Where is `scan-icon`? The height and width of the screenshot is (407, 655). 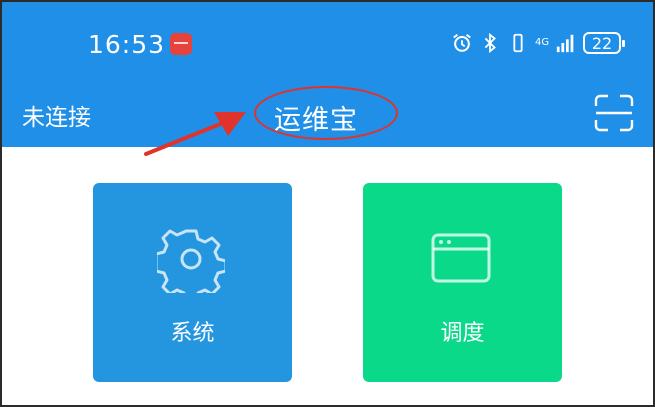
scan-icon is located at coordinates (614, 113).